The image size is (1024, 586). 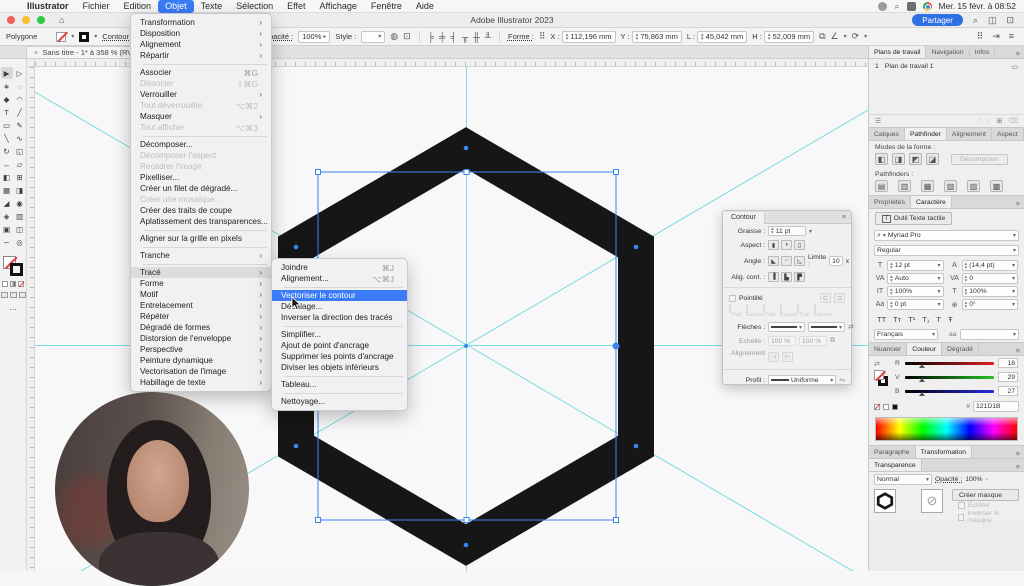 What do you see at coordinates (7, 125) in the screenshot?
I see `shape-tool-icon: ▭` at bounding box center [7, 125].